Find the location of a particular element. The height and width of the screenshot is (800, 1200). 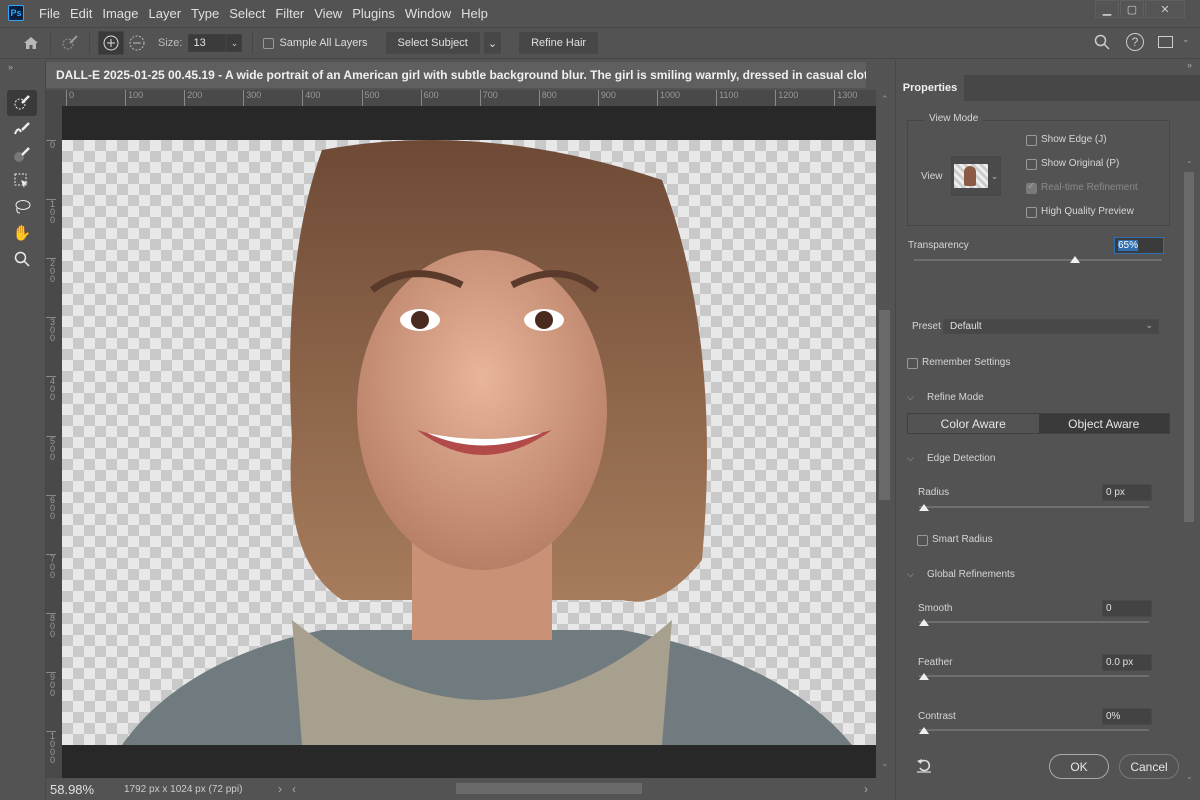

ruler-origin is located at coordinates (54, 98).